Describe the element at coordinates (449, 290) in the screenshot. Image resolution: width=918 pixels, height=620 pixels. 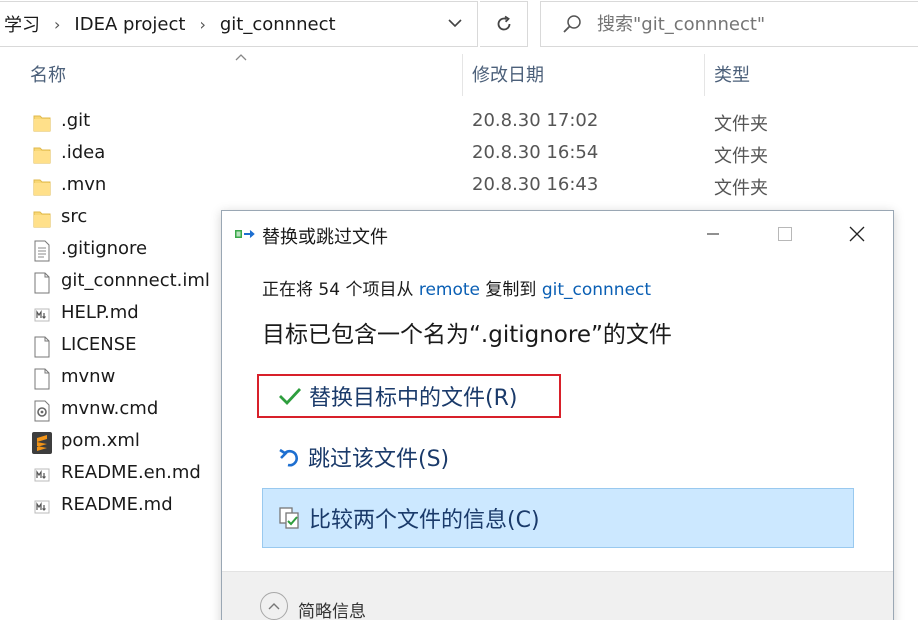
I see `copy-source-link: remote` at that location.